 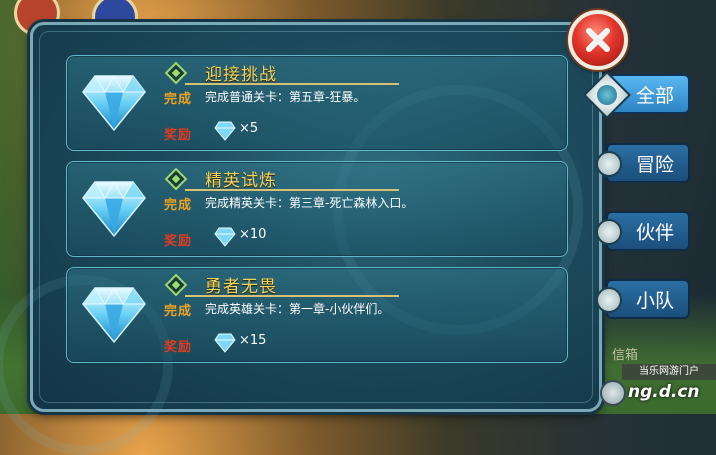 I want to click on tab-label: 小队, so click(x=654, y=300).